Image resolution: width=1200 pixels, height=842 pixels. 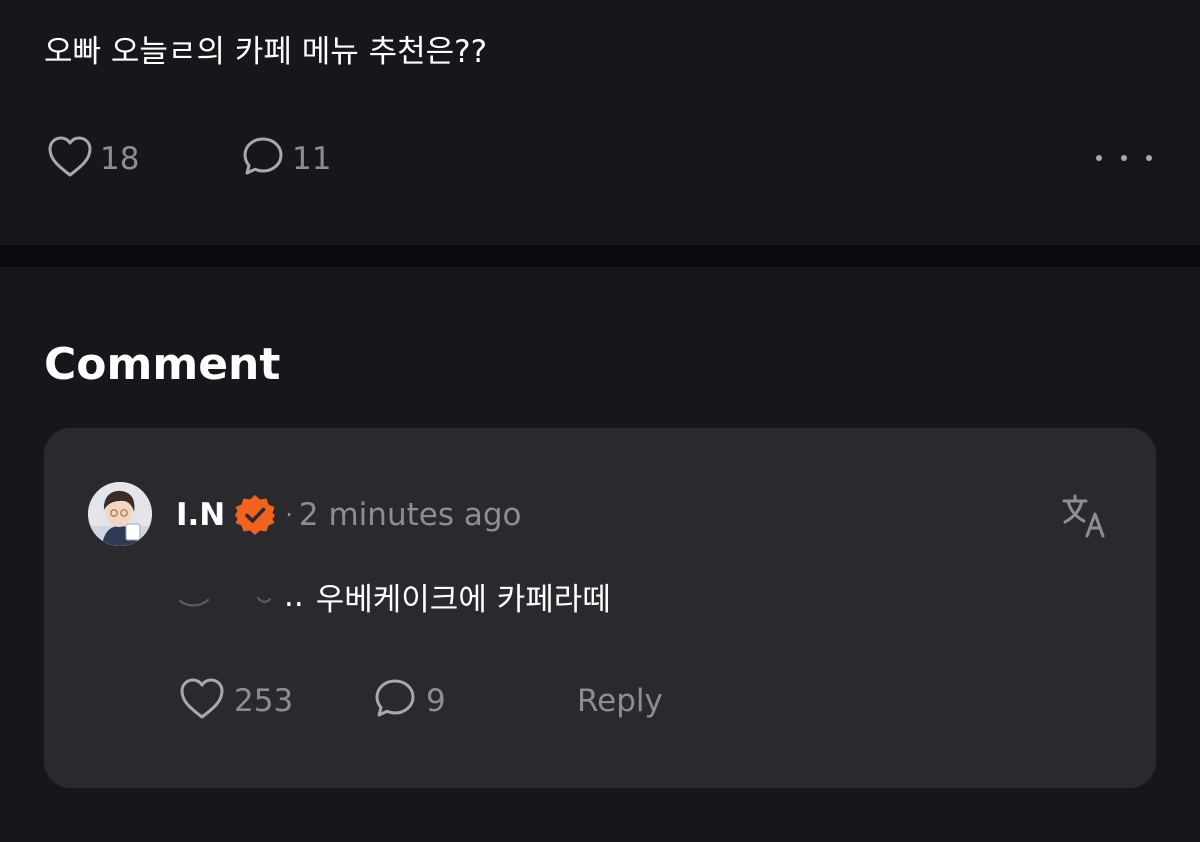 I want to click on verified-badge-icon, so click(x=255, y=515).